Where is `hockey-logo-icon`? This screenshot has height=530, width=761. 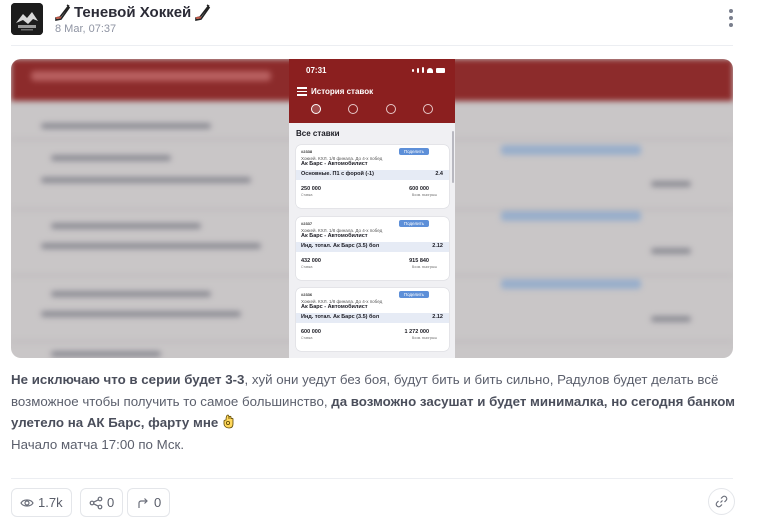
hockey-logo-icon is located at coordinates (27, 19).